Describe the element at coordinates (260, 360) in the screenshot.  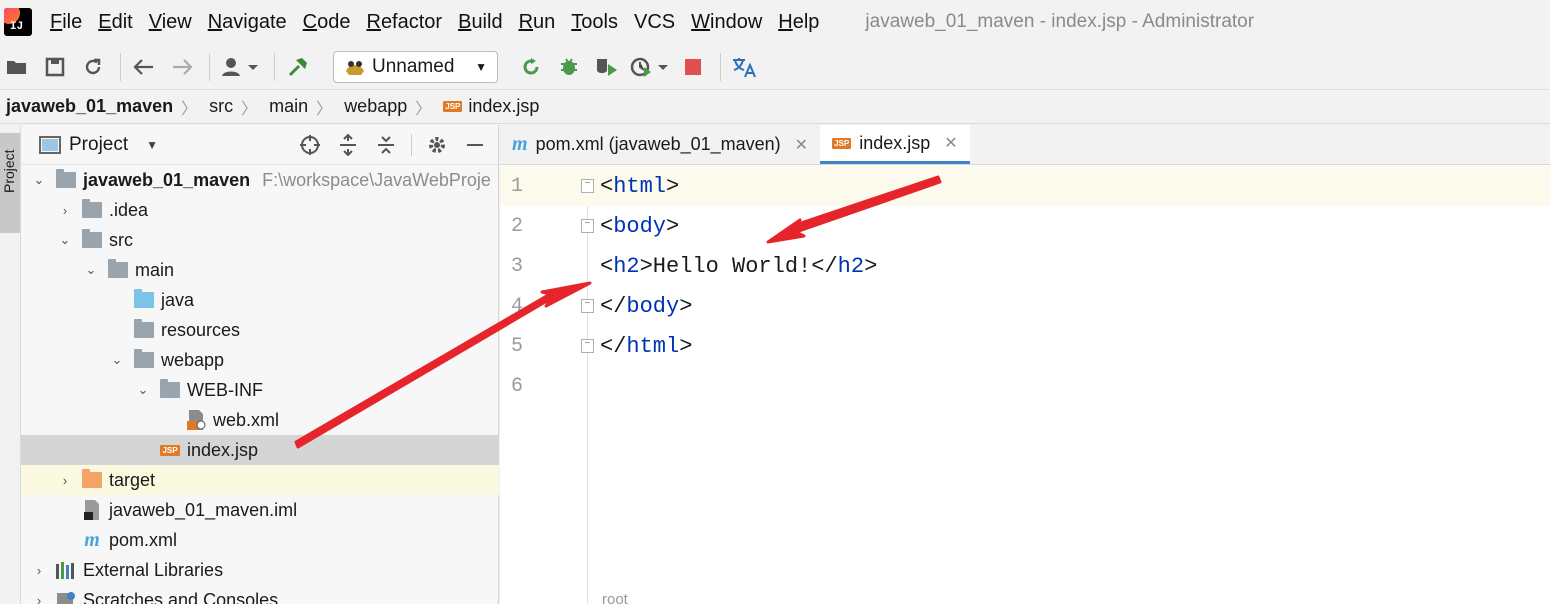
I see `tree-node-webapp: ⌄ webapp` at that location.